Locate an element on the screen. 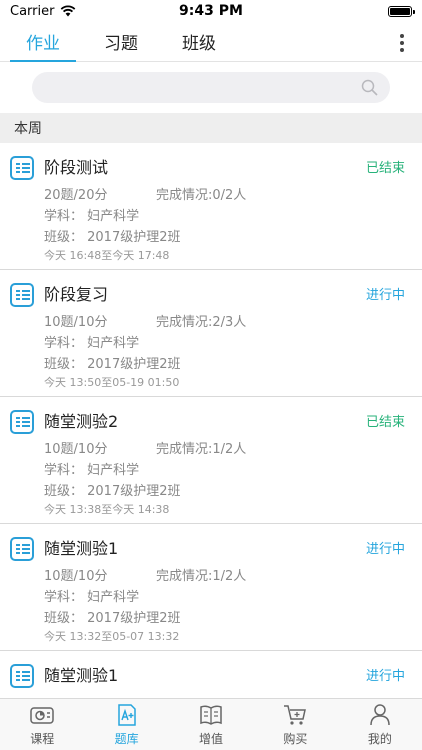 The width and height of the screenshot is (422, 750). search-bar is located at coordinates (211, 87).